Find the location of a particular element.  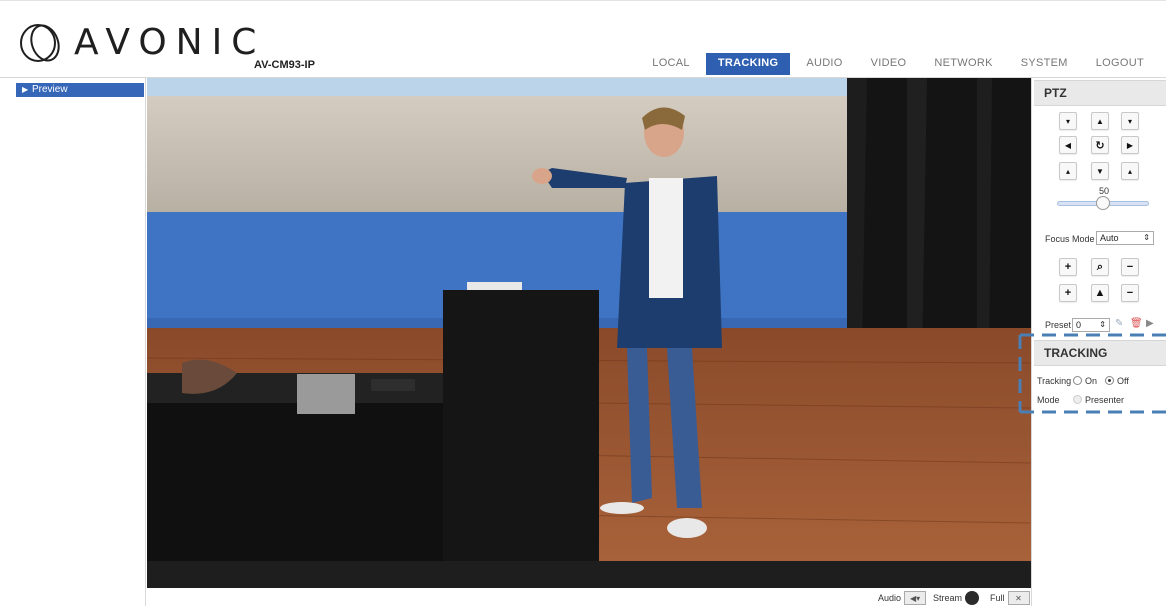

arrow-up-icon: ▲ is located at coordinates (1100, 121).